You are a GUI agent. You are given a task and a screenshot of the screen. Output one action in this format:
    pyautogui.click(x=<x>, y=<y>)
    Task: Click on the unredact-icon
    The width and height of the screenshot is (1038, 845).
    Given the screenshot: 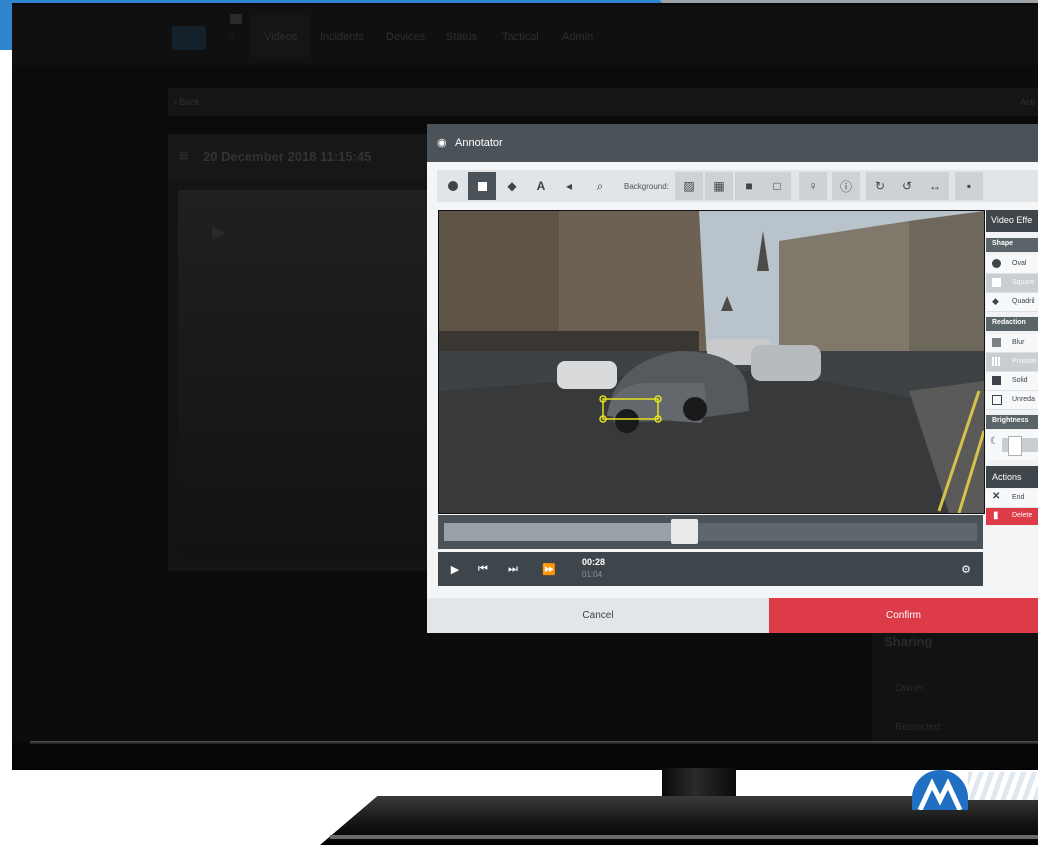 What is the action you would take?
    pyautogui.click(x=997, y=400)
    